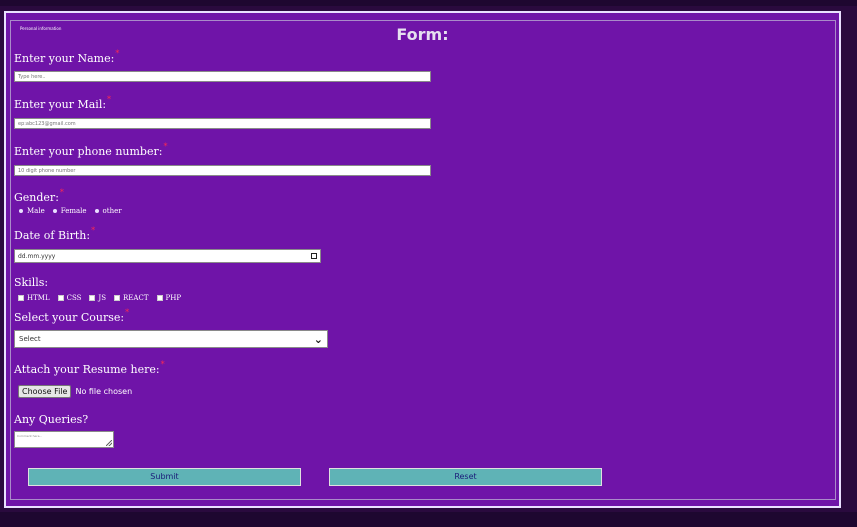 The width and height of the screenshot is (857, 527). I want to click on file-status: No file chosen, so click(104, 391).